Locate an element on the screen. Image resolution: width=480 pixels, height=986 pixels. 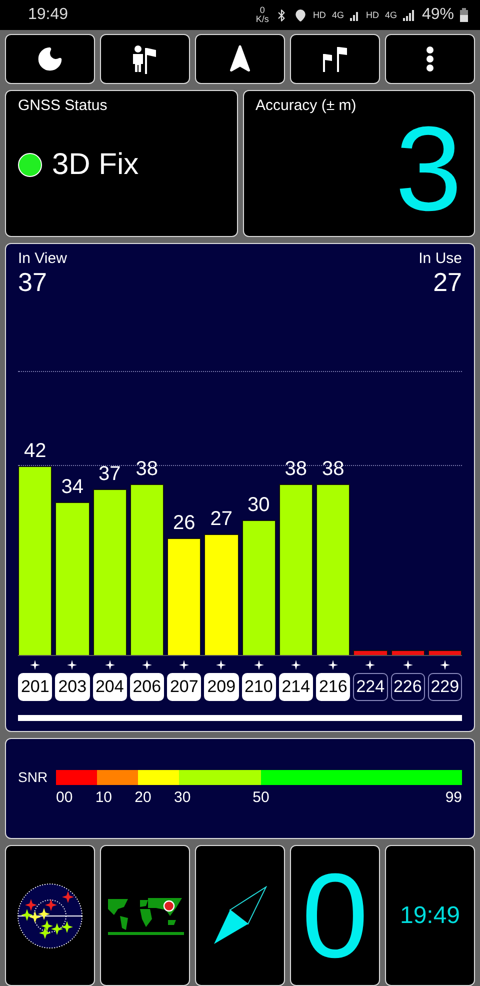
satellite-id: 214 is located at coordinates (295, 687).